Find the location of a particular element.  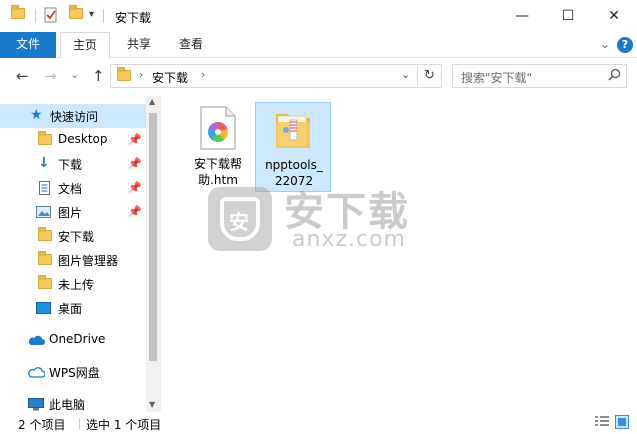

cloud-icon is located at coordinates (36, 373).